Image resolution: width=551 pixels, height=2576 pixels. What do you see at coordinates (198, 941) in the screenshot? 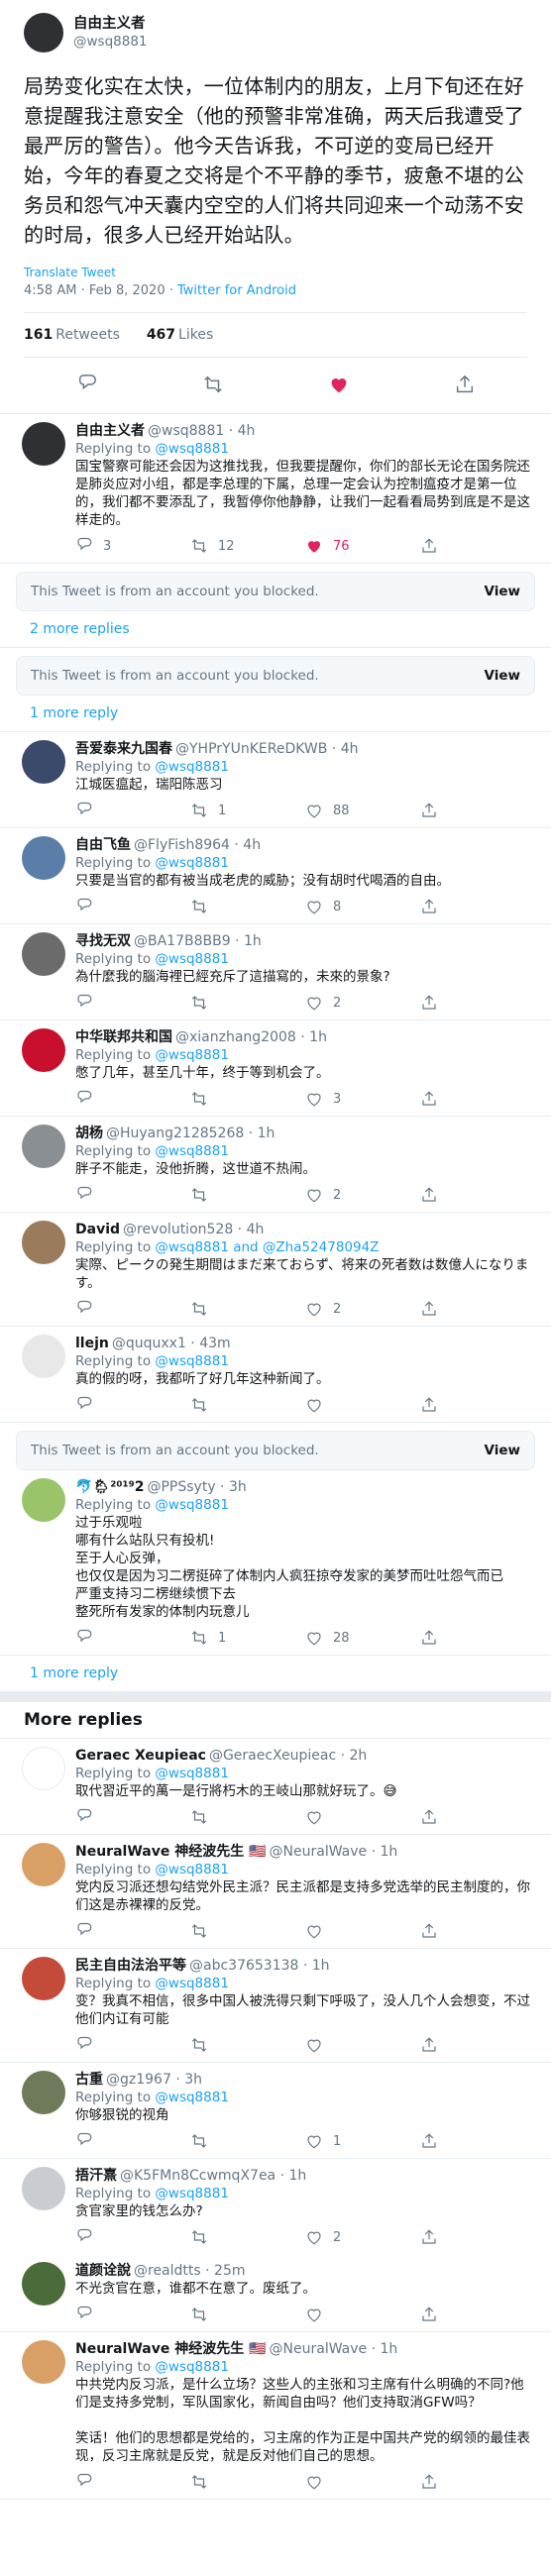
I see `reply-author-handle: @BA17B8BB9 · 1h` at bounding box center [198, 941].